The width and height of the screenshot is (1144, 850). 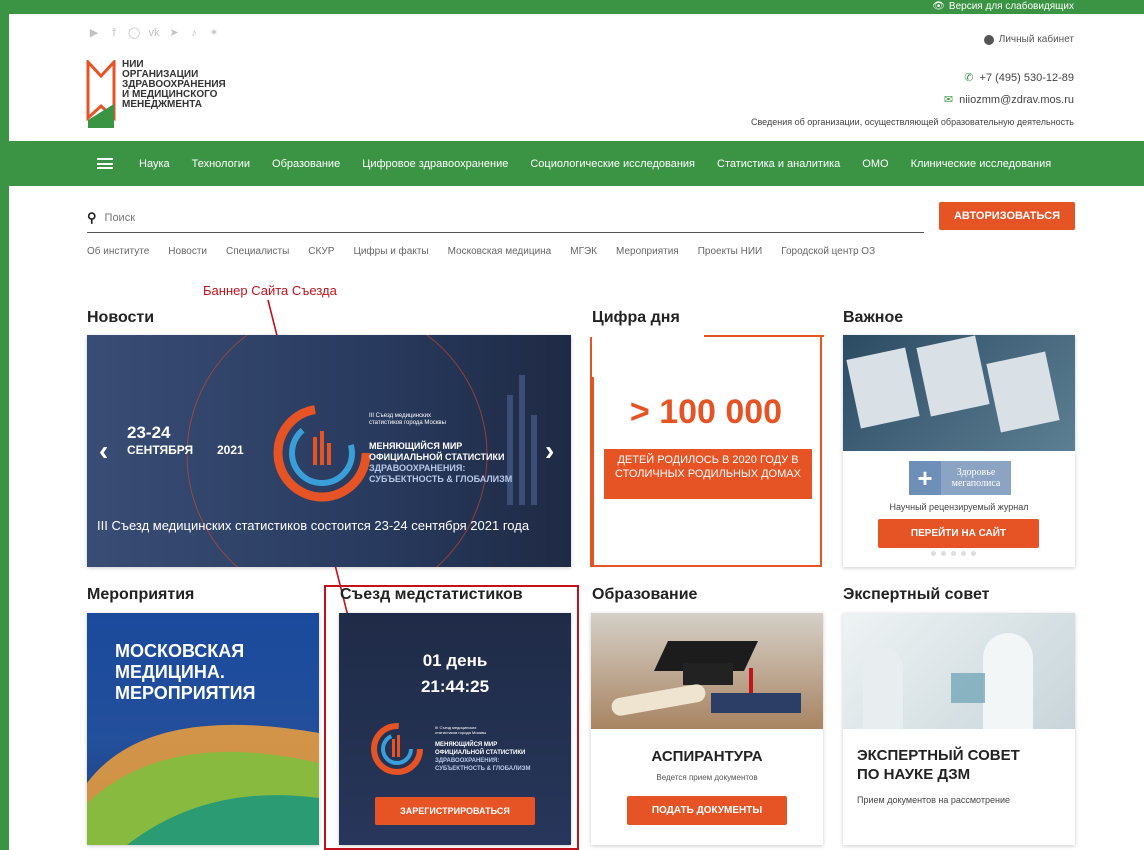 I want to click on important-desc: Научный рецензируемый журнал, so click(x=959, y=507).